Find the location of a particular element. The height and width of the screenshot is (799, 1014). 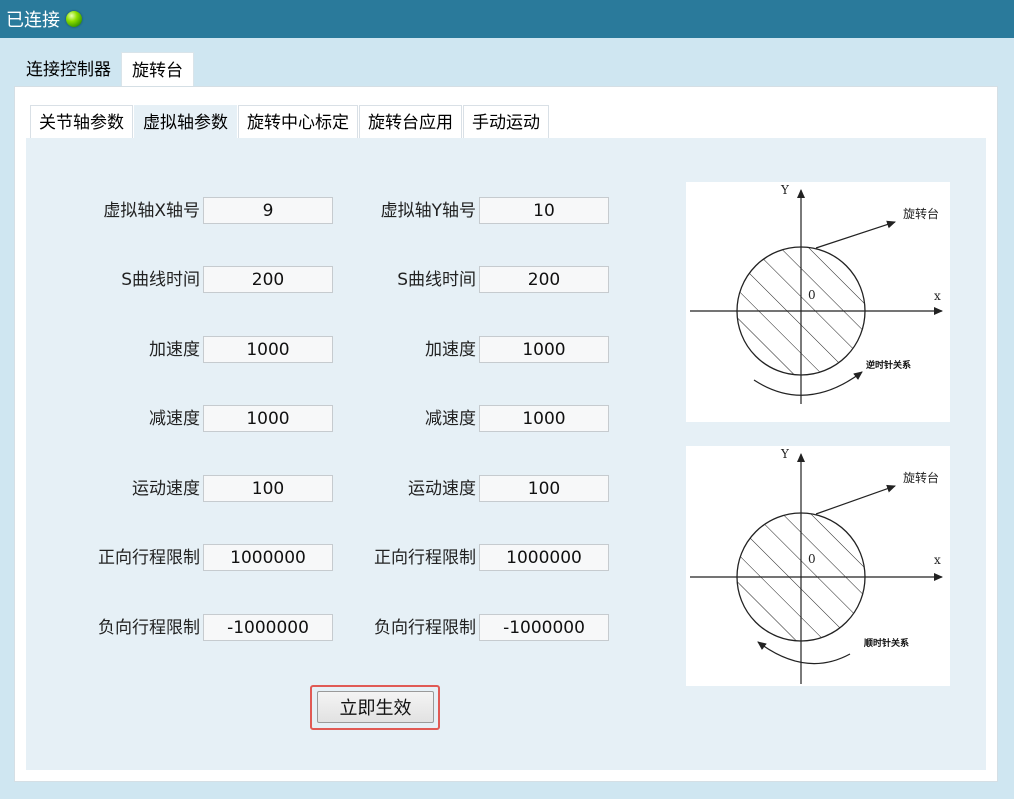

connection-status-text: 已连接 is located at coordinates (33, 20).